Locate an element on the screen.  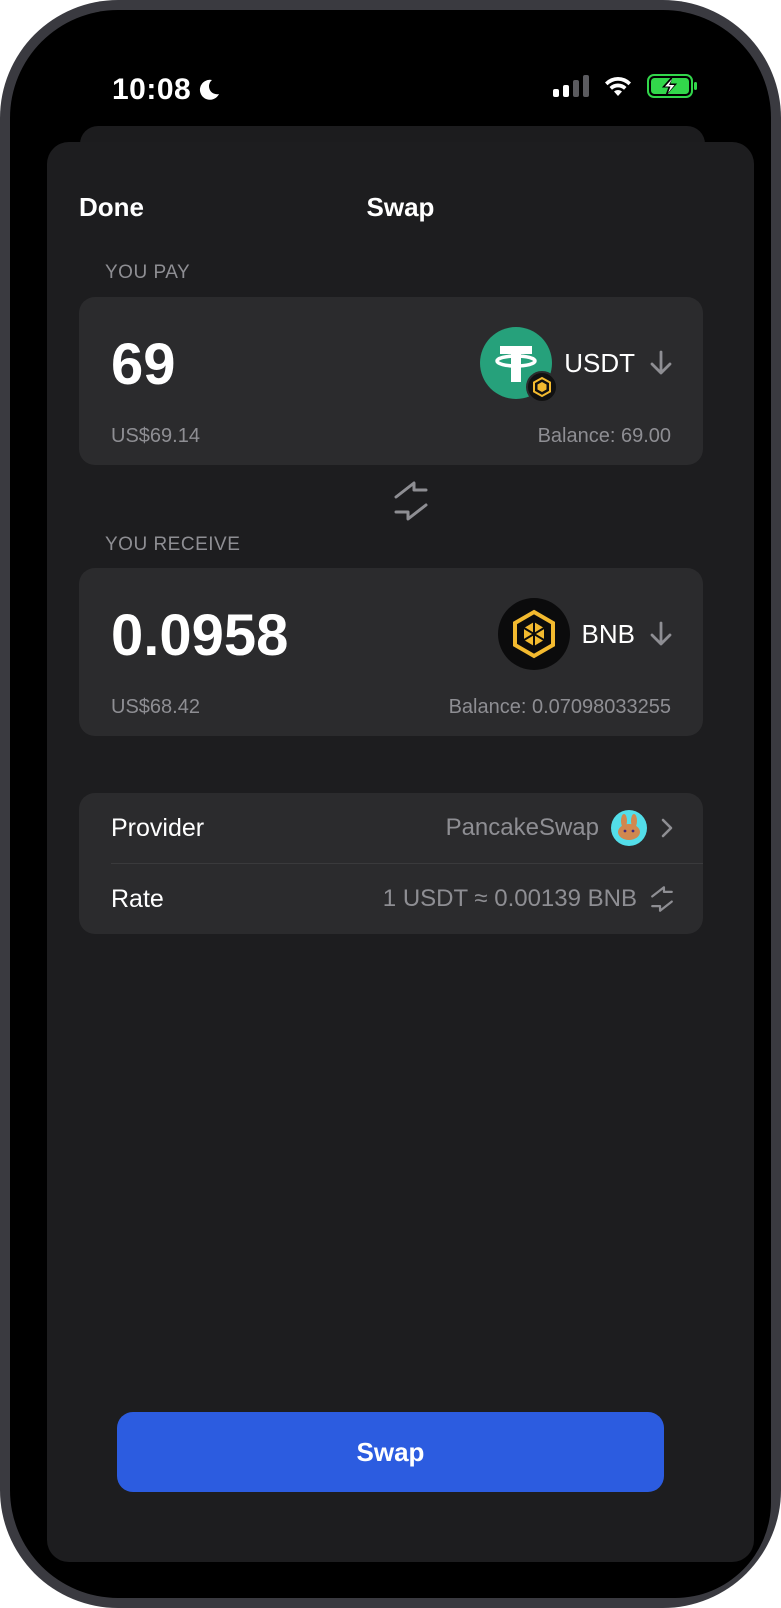
receive-usd-value: US$68.42 is located at coordinates (155, 707).